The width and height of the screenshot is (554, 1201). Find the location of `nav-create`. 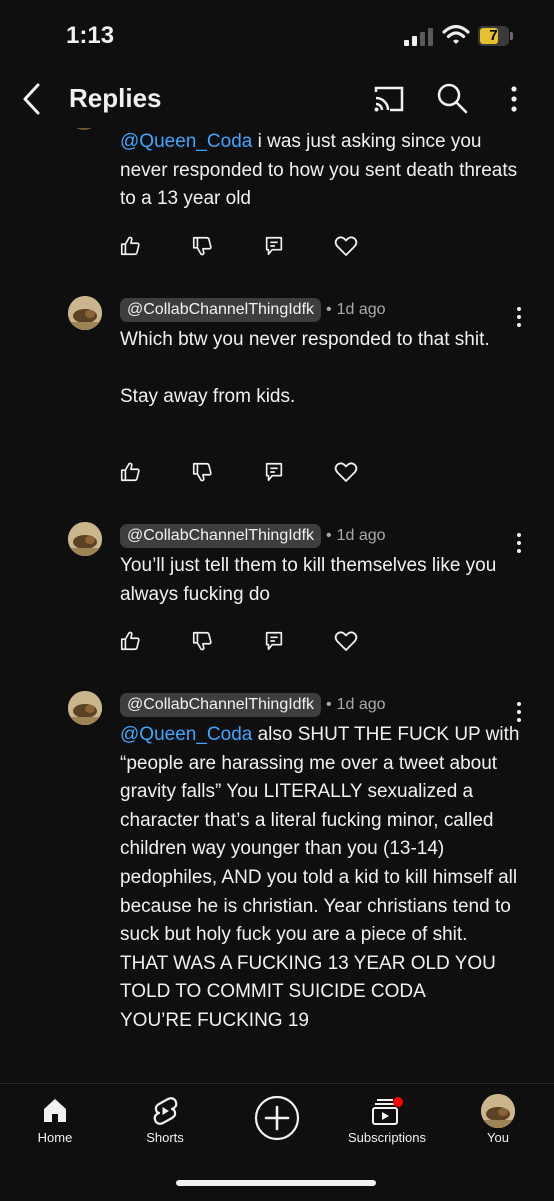

nav-create is located at coordinates (277, 1124).